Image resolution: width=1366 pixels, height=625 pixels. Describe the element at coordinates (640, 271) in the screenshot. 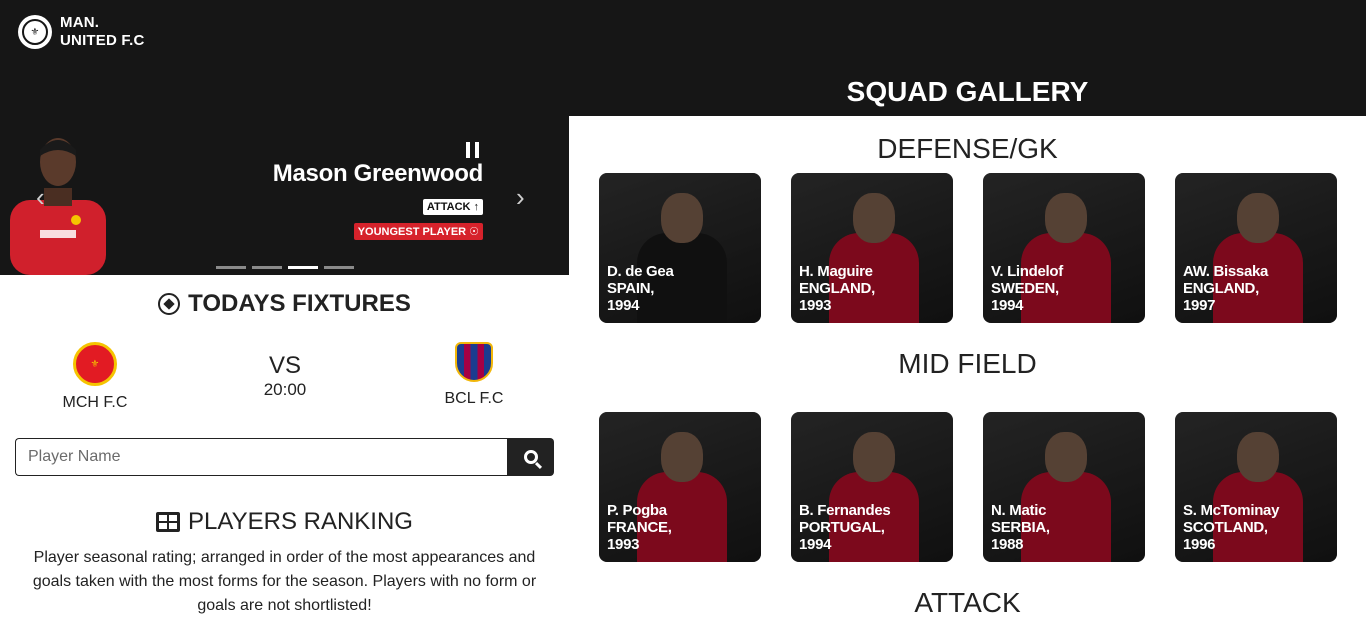

I see `player-name: D. de Gea` at that location.